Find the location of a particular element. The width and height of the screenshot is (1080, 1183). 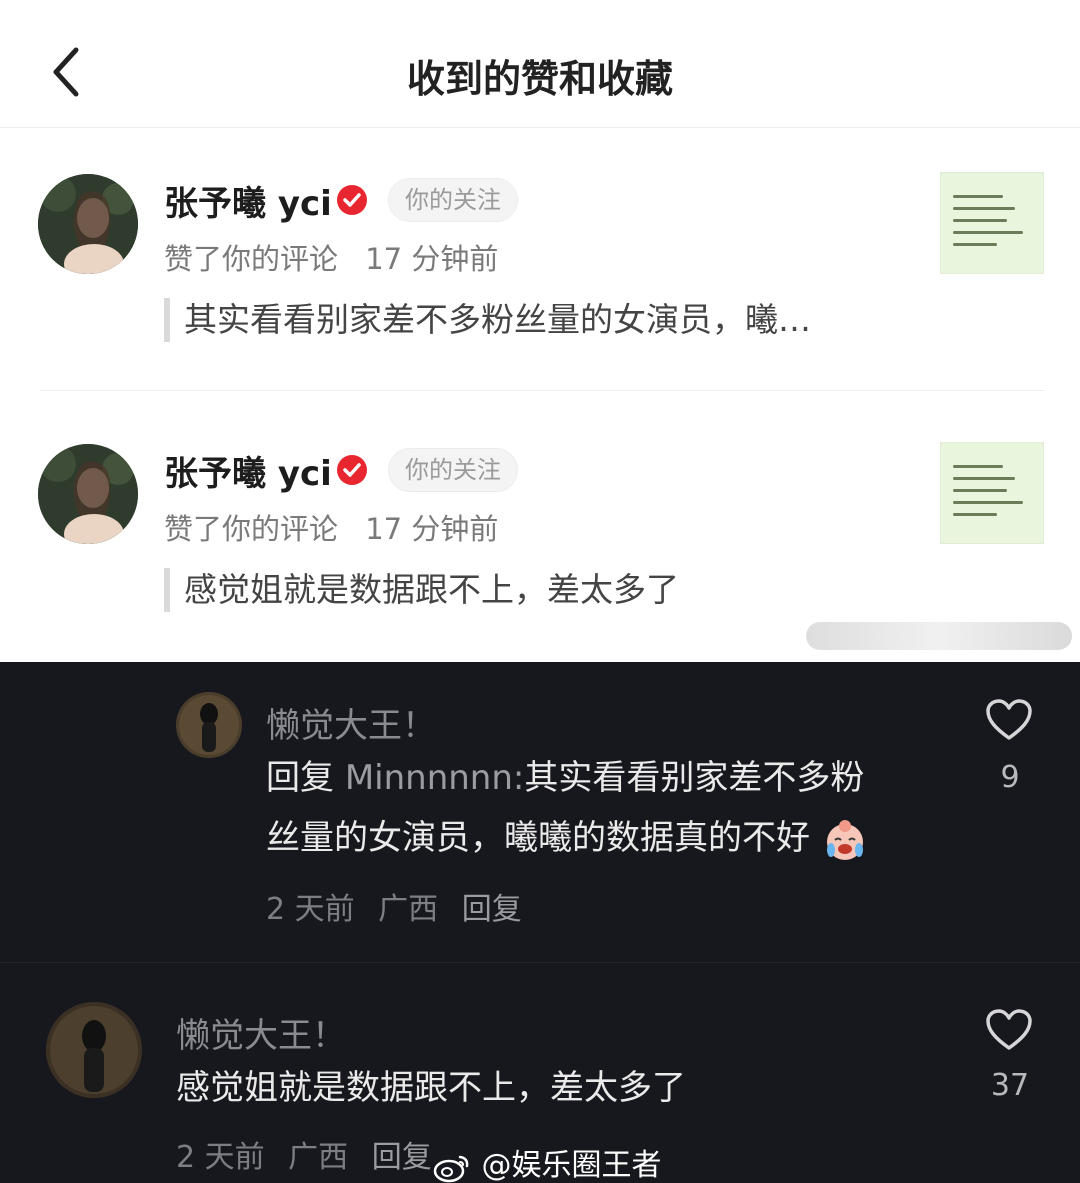

page-title: 收到的赞和收藏 is located at coordinates (539, 79).